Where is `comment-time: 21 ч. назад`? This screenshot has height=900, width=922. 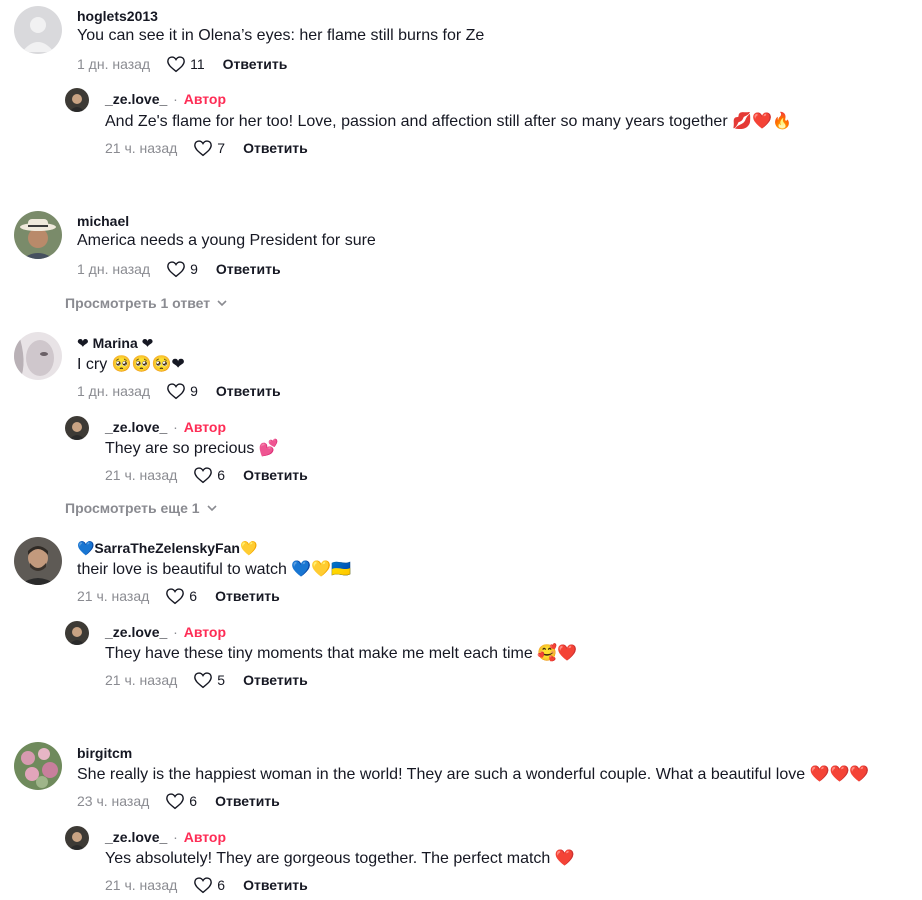
comment-time: 21 ч. назад is located at coordinates (113, 596).